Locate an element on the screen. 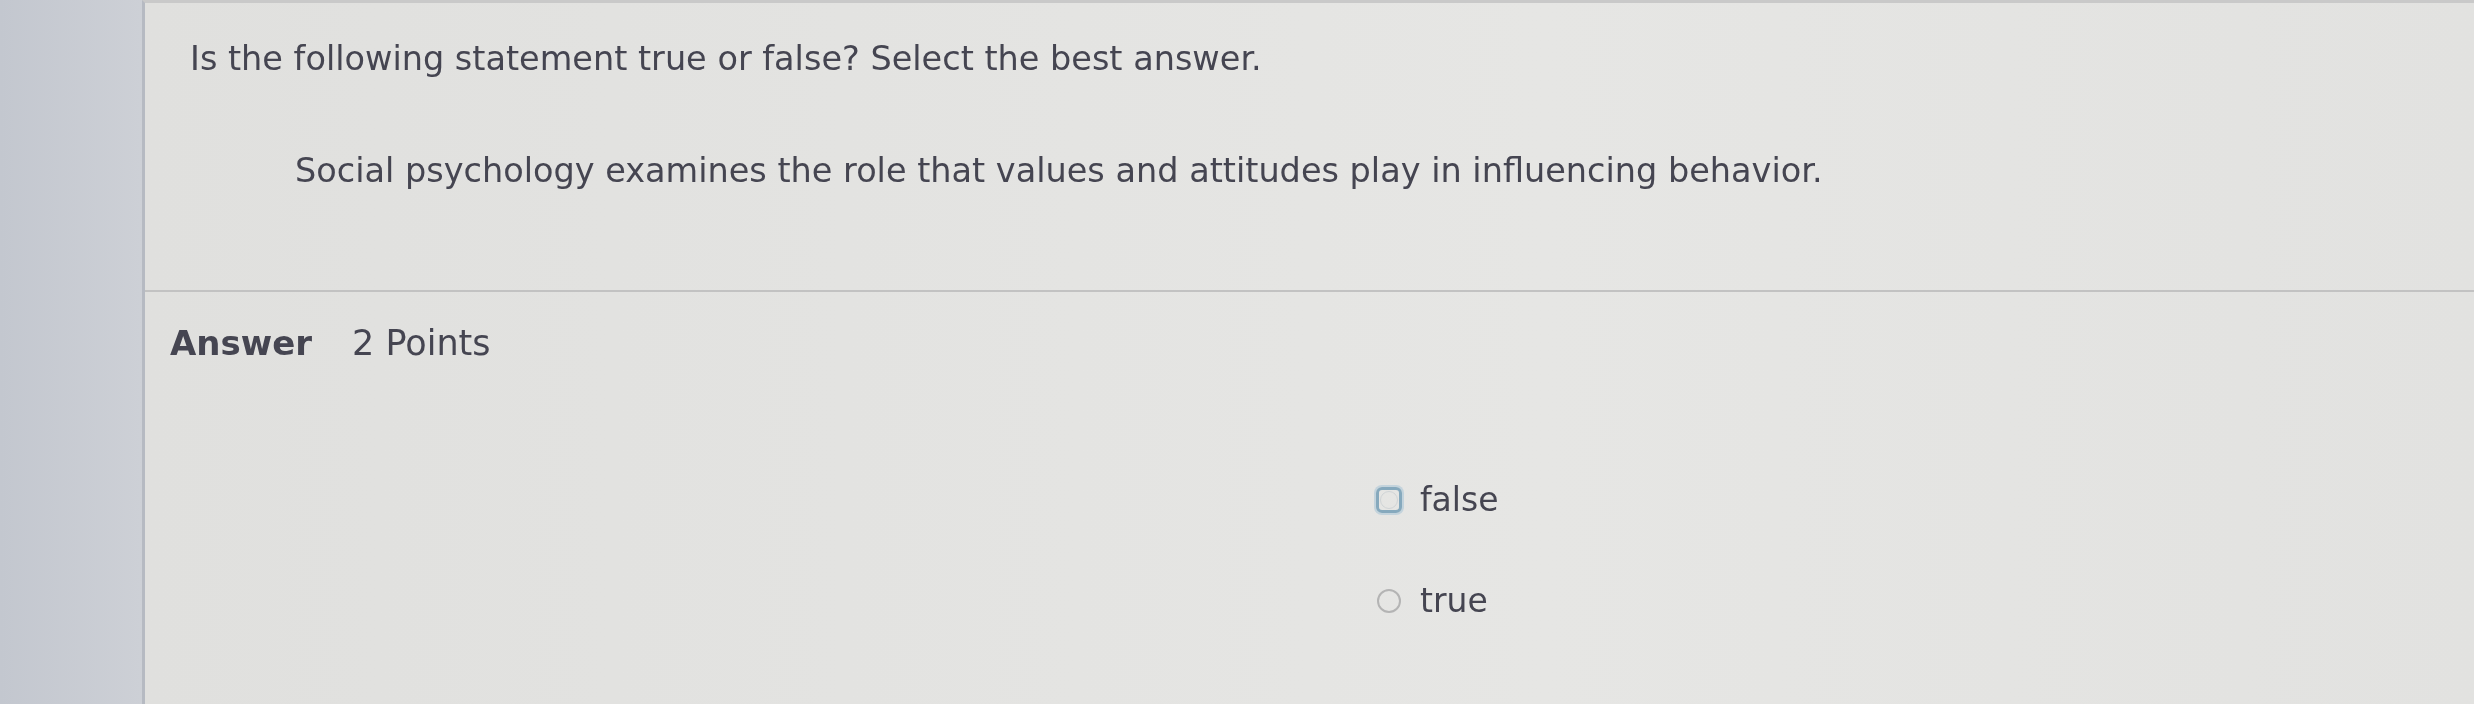 Image resolution: width=2474 pixels, height=704 pixels. radio-button is located at coordinates (1389, 601).